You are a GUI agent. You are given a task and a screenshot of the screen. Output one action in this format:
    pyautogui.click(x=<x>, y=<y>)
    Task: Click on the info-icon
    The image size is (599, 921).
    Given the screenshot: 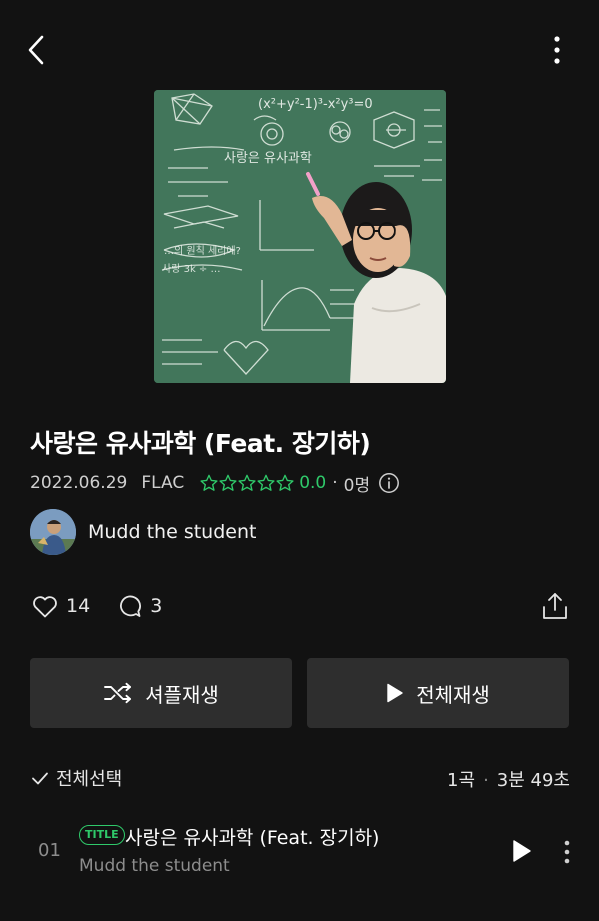 What is the action you would take?
    pyautogui.click(x=389, y=483)
    